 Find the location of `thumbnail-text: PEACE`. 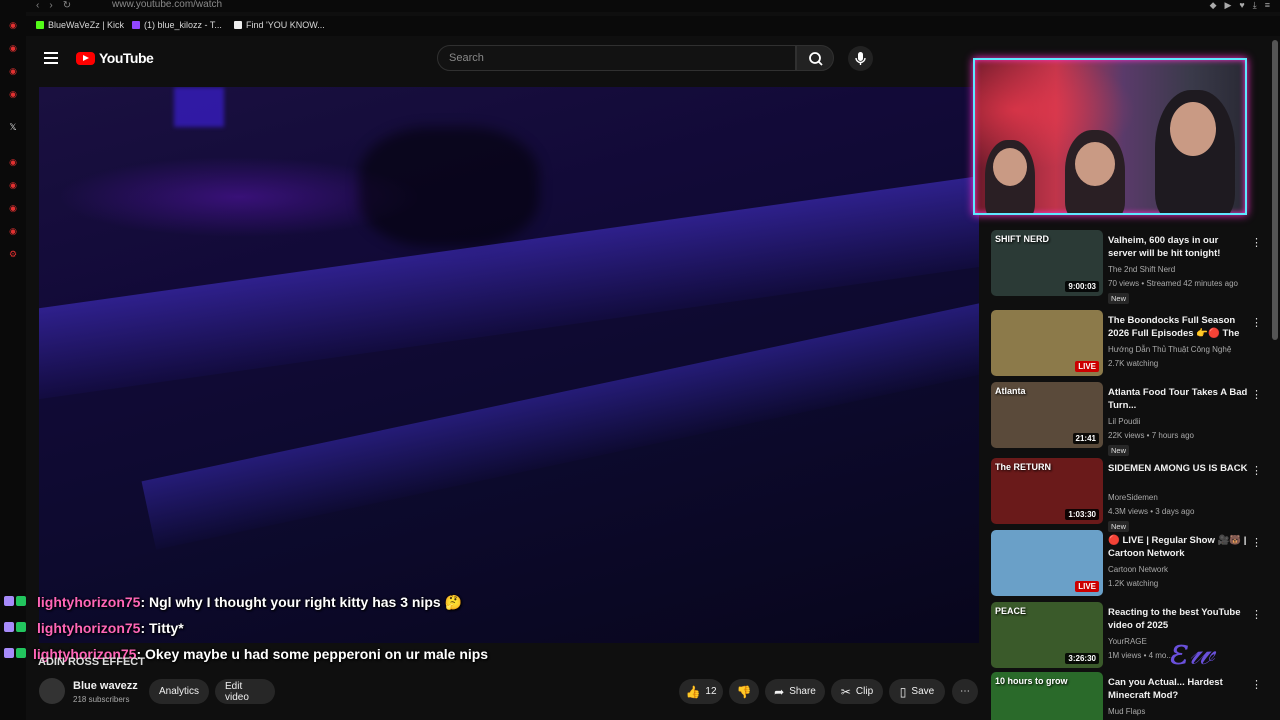

thumbnail-text: PEACE is located at coordinates (1011, 611).